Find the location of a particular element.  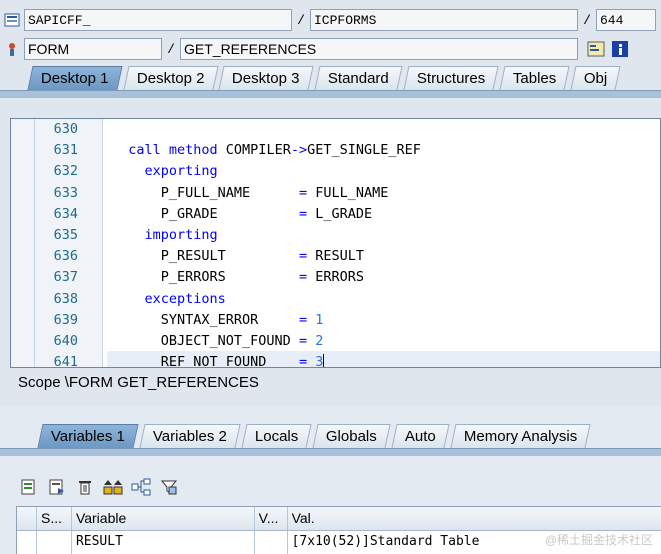

code-text: exporting is located at coordinates (181, 171).